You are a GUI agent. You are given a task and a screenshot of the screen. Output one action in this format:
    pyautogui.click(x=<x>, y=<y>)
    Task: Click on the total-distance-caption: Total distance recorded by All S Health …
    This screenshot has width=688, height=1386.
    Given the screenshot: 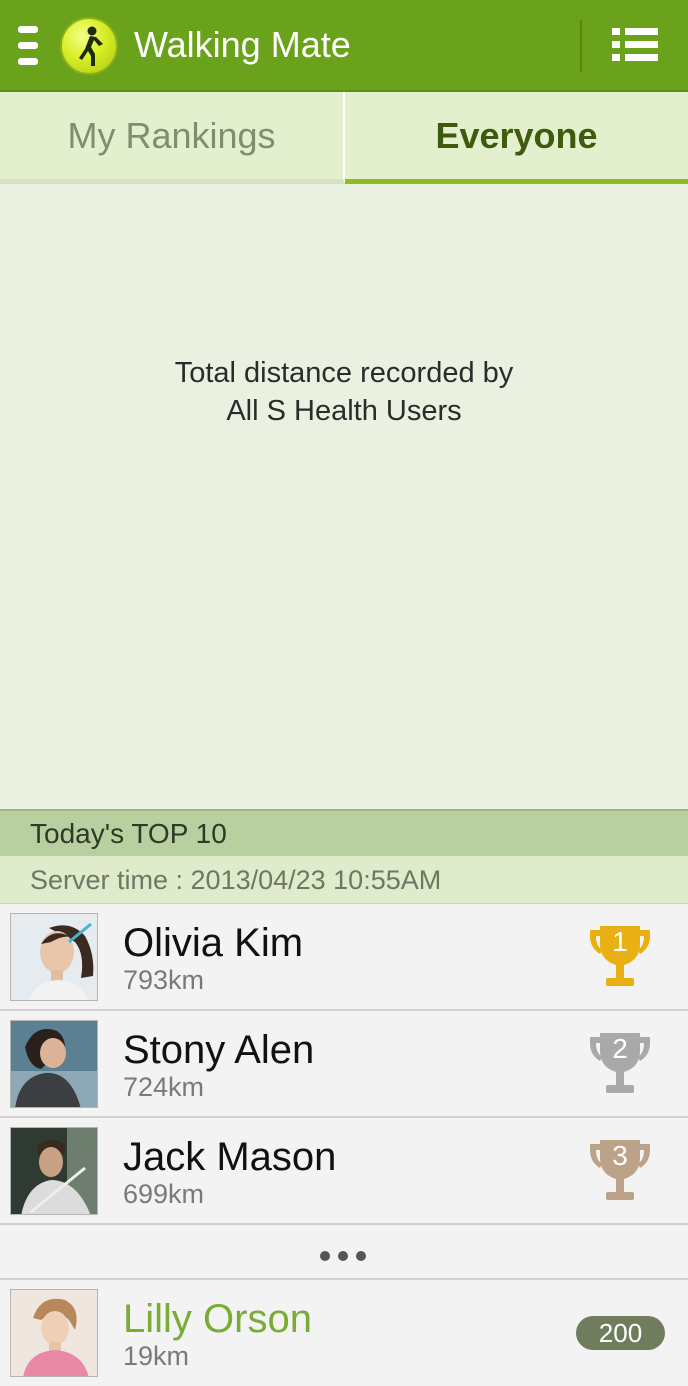 What is the action you would take?
    pyautogui.click(x=344, y=392)
    